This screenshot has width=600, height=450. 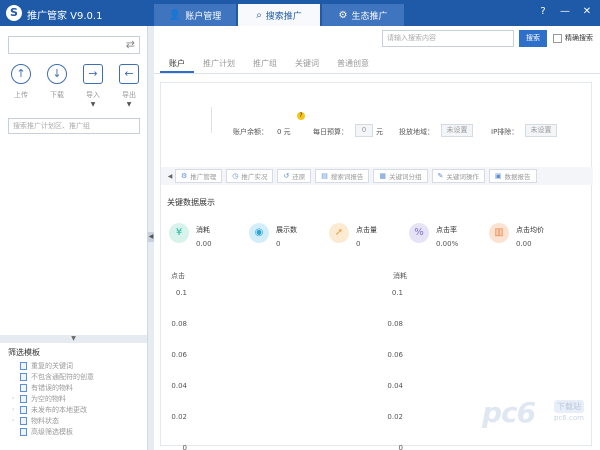 What do you see at coordinates (259, 233) in the screenshot?
I see `eye-icon: ◉` at bounding box center [259, 233].